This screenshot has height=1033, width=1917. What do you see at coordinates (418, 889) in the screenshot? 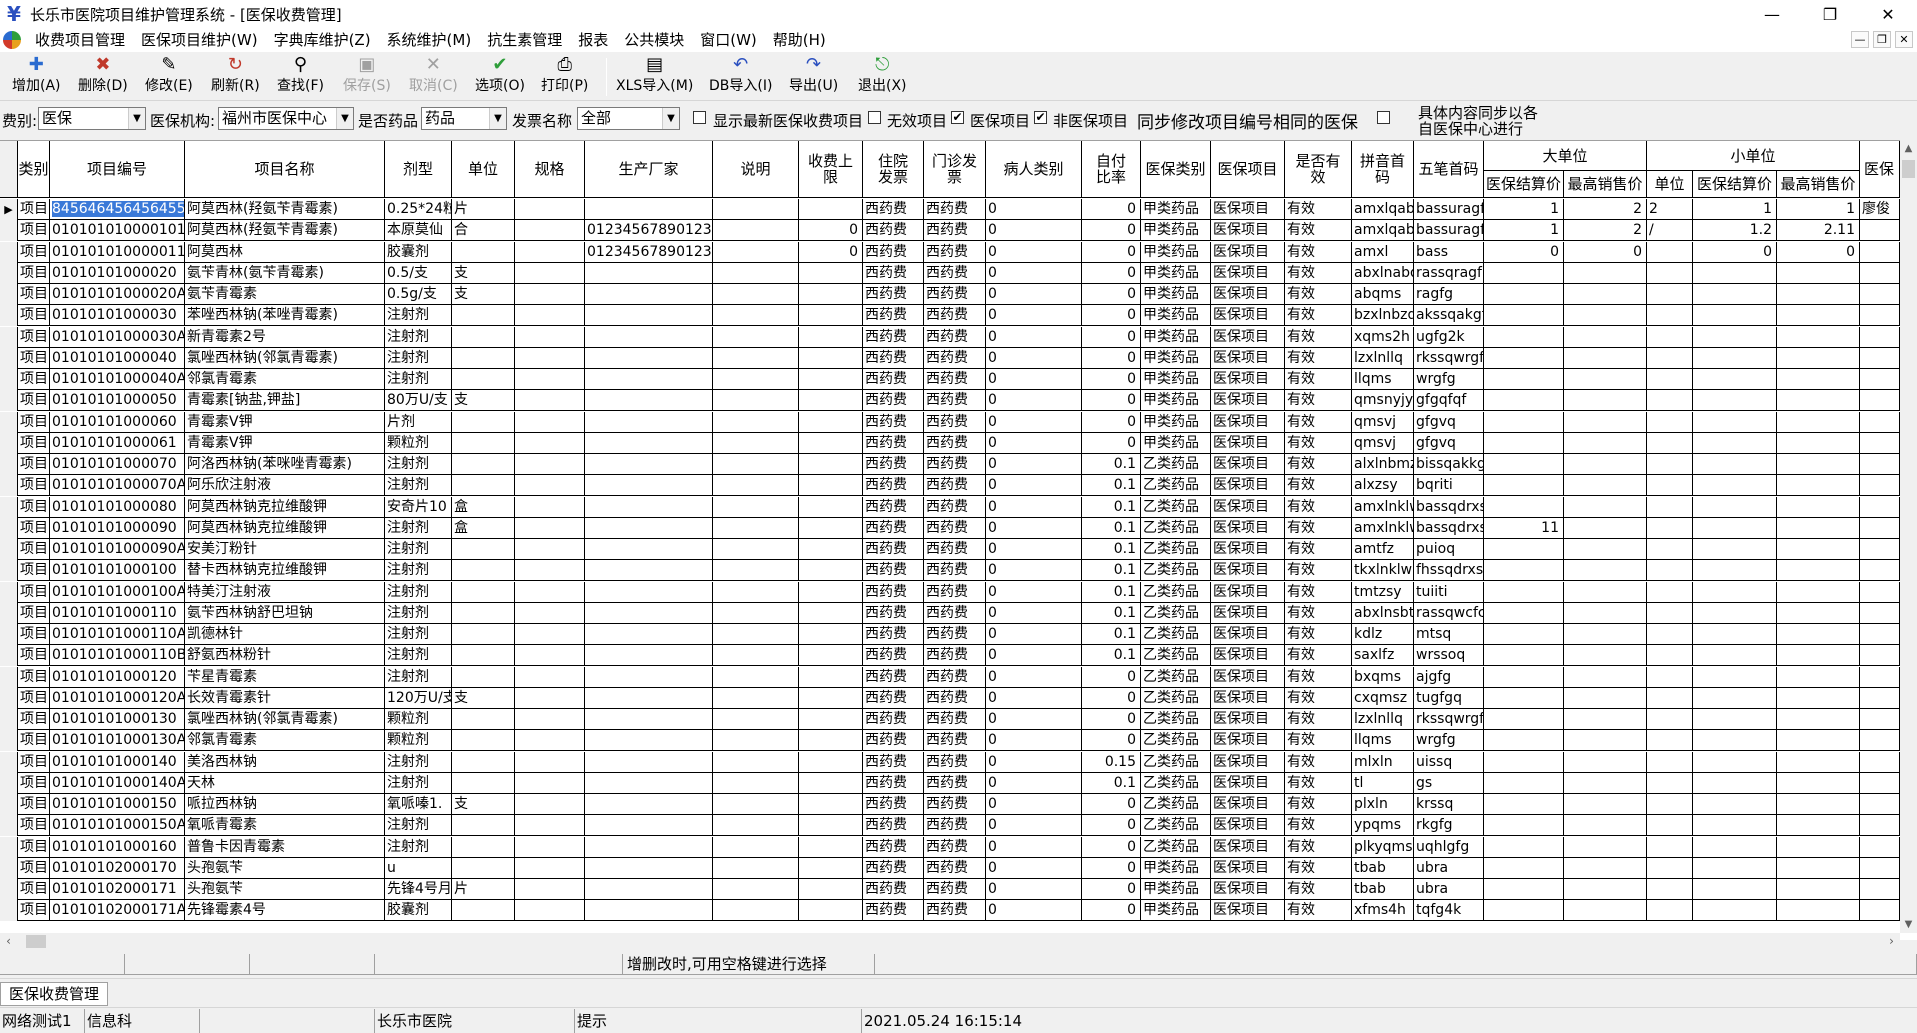
I see `cell-form: 先锋4号月` at bounding box center [418, 889].